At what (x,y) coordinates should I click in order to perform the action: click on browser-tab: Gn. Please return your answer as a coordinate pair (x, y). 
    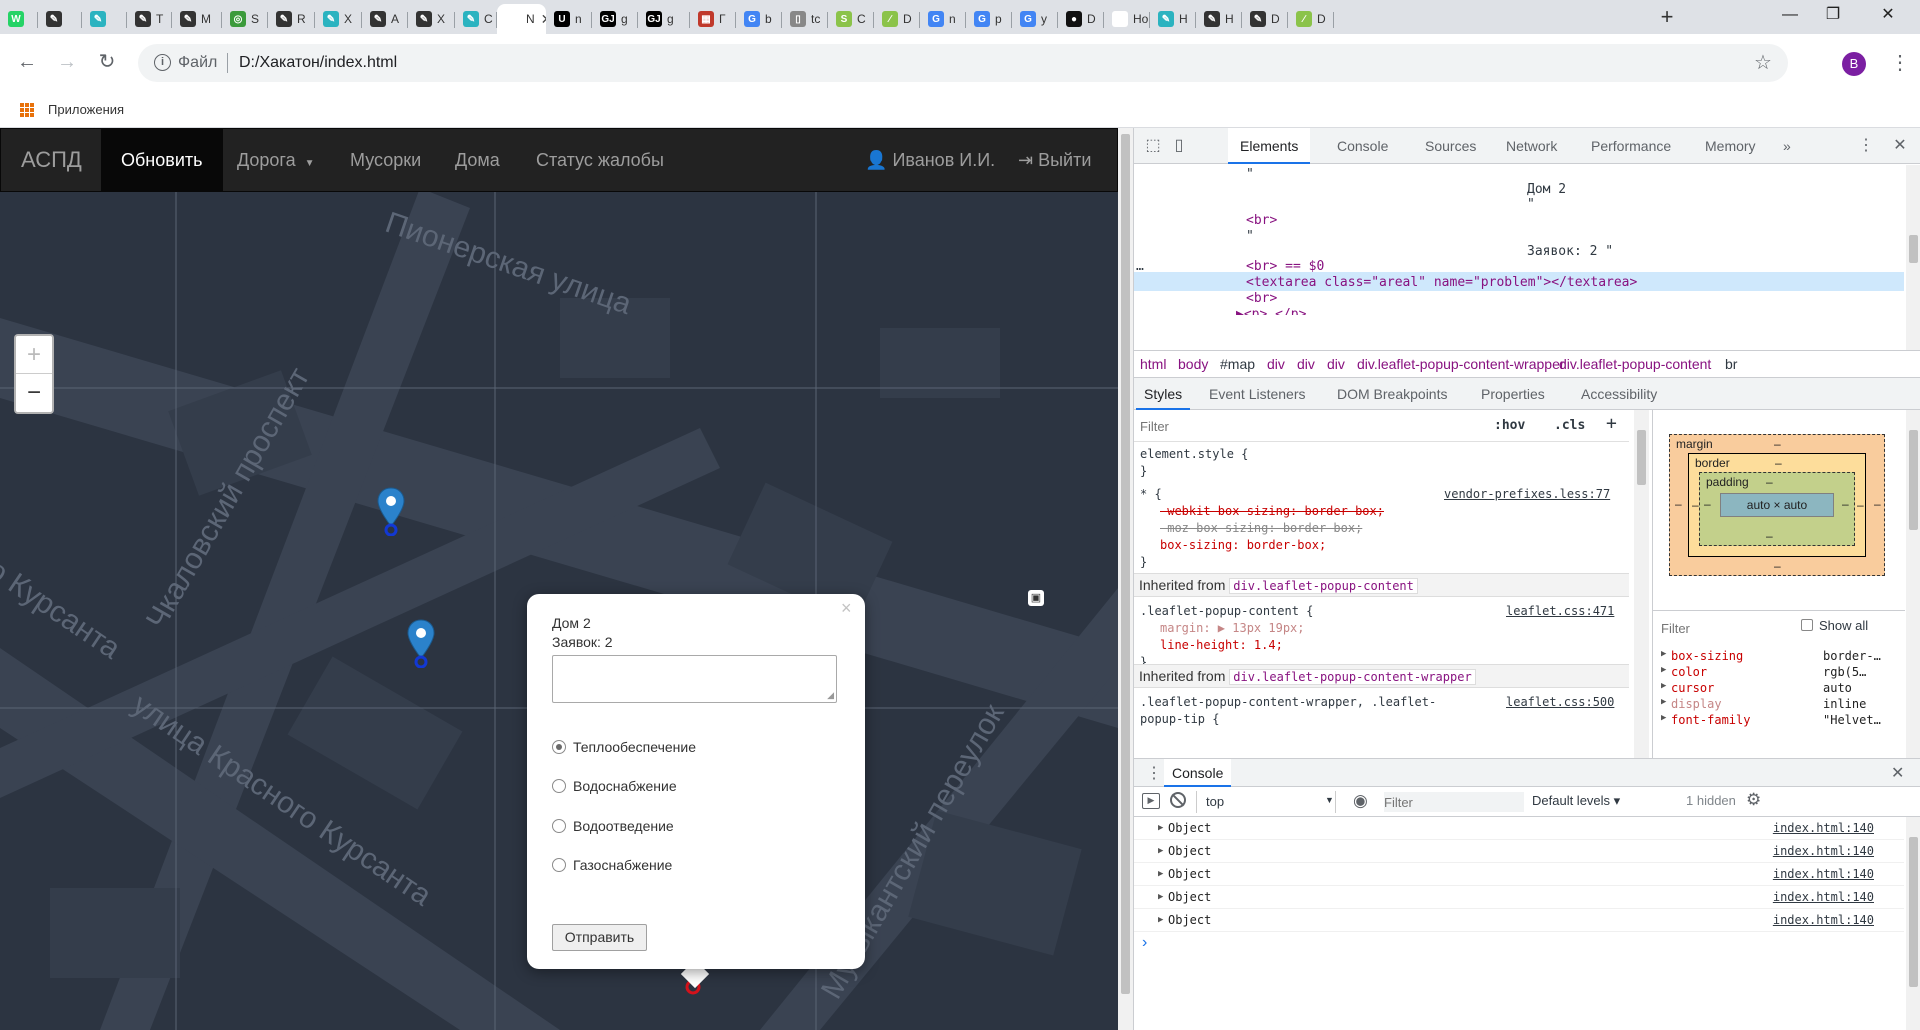
    Looking at the image, I should click on (943, 19).